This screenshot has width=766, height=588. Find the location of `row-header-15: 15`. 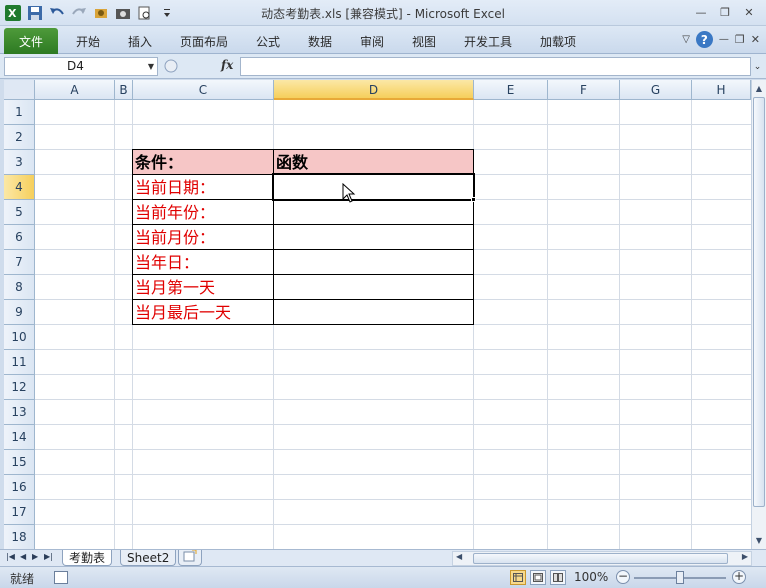

row-header-15: 15 is located at coordinates (19, 462).